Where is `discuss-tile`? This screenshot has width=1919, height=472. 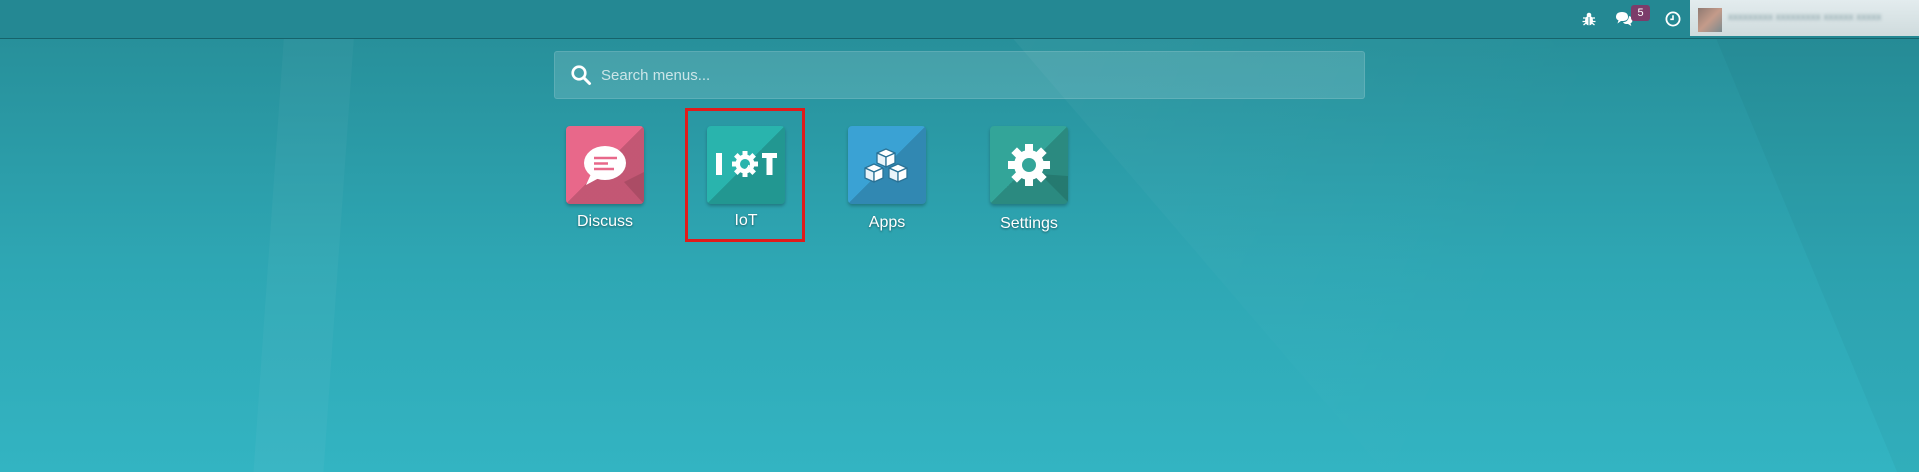
discuss-tile is located at coordinates (605, 165).